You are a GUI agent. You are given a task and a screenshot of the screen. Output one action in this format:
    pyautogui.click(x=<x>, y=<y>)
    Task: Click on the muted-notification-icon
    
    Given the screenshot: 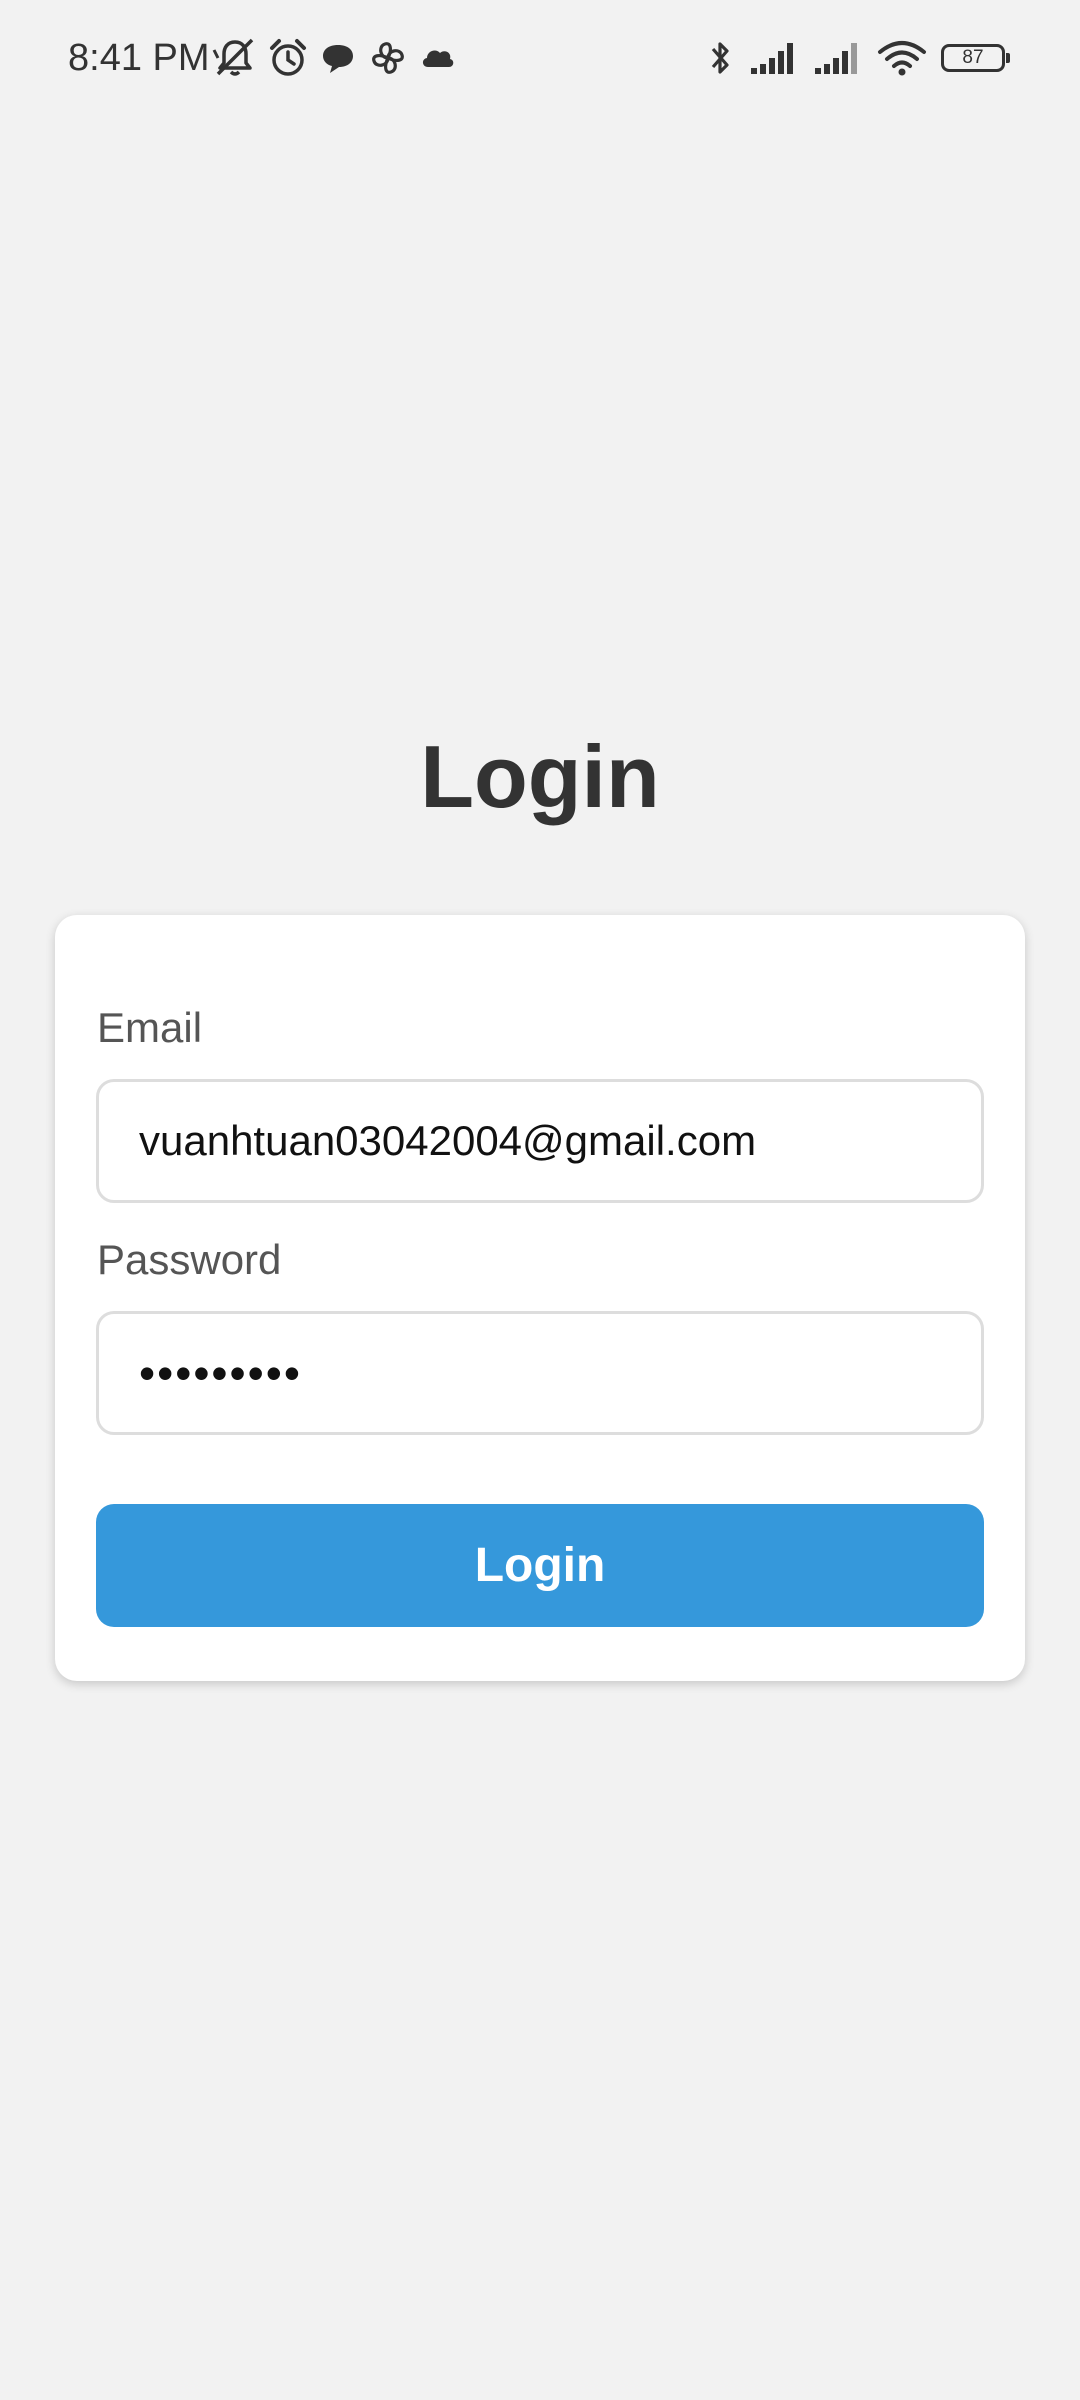 What is the action you would take?
    pyautogui.click(x=235, y=58)
    